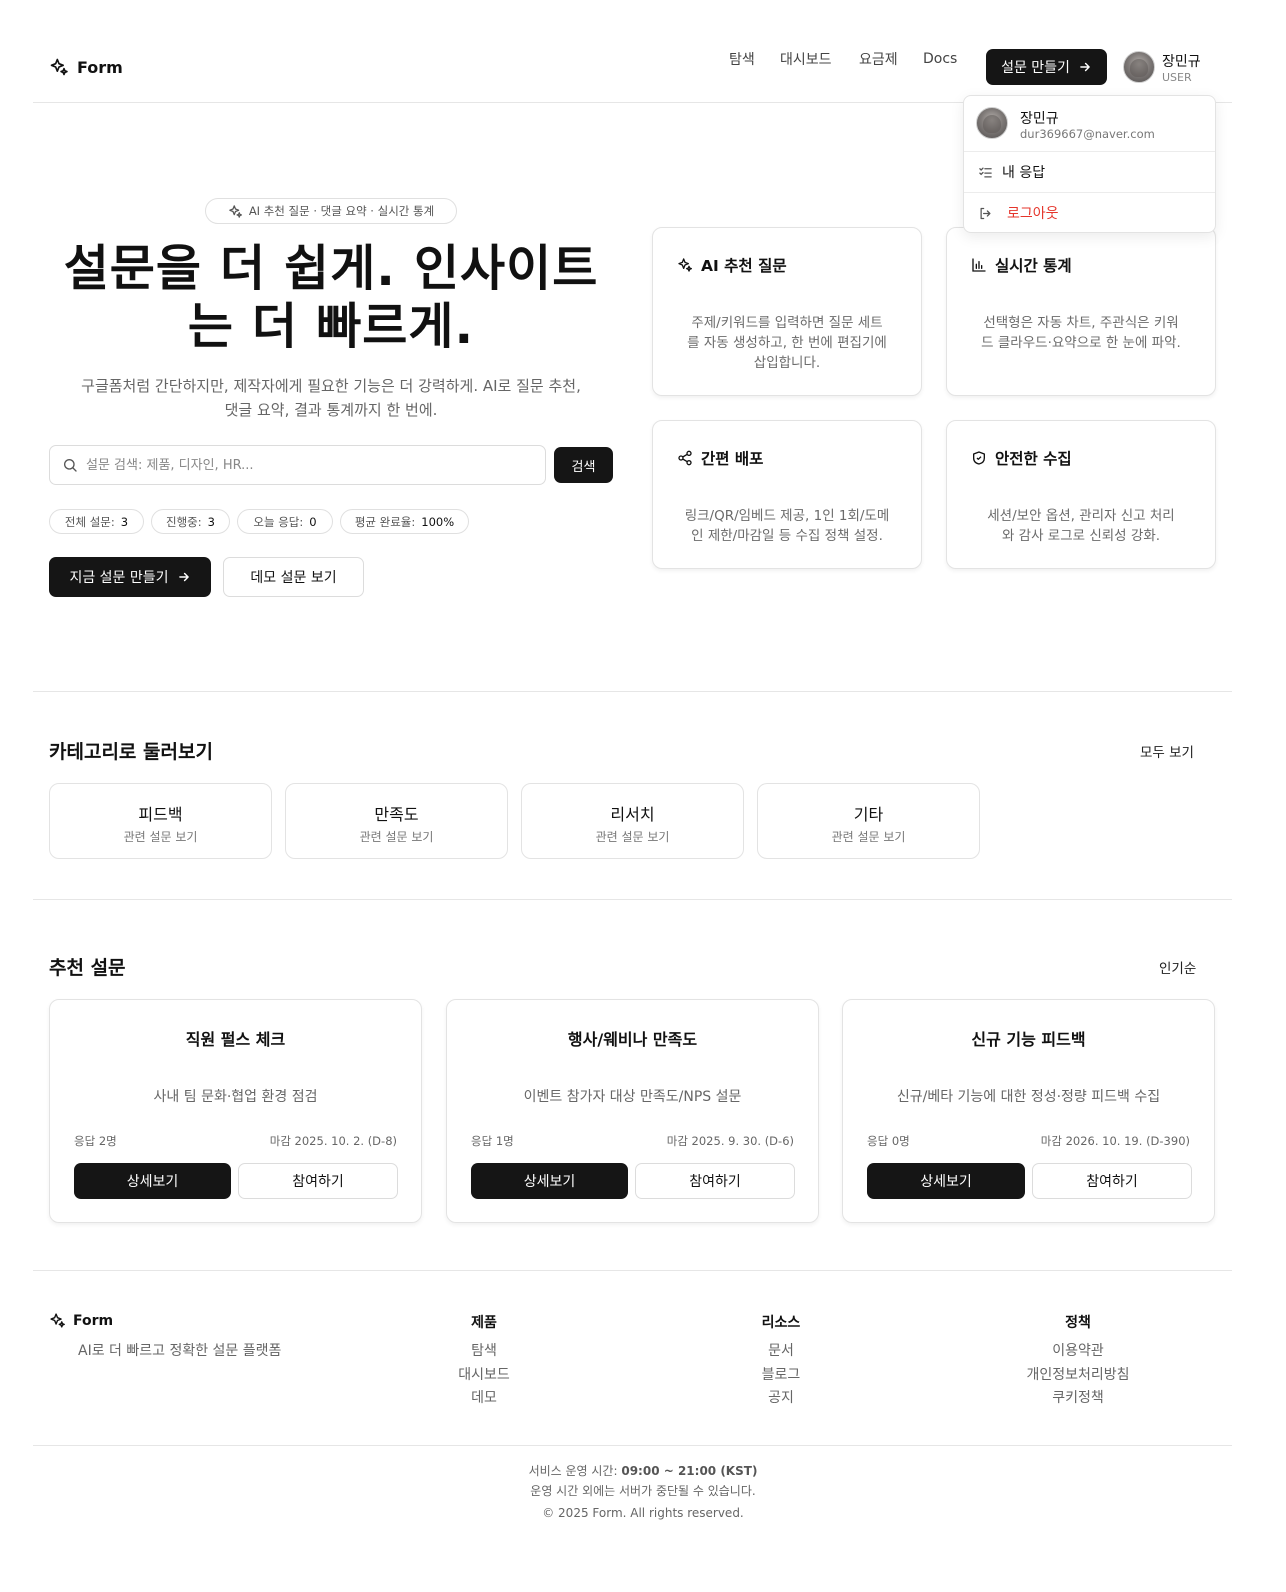 The width and height of the screenshot is (1286, 1592). Describe the element at coordinates (331, 211) in the screenshot. I see `feature-pill: AI 추천 질문 · 댓글 요약 · 실시간 통계` at that location.